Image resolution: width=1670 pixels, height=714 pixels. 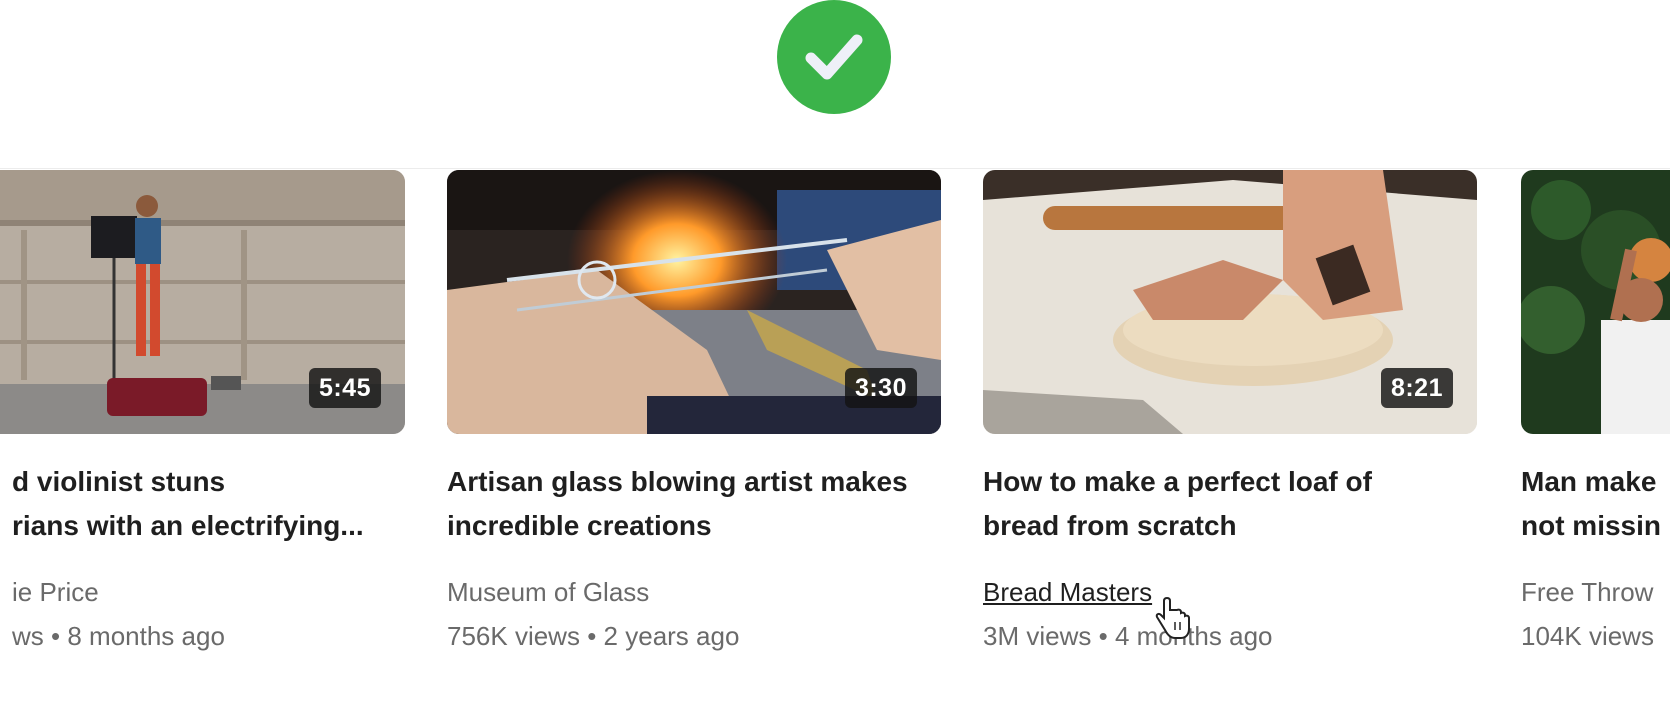 I want to click on hand-pointer-icon, so click(x=1172, y=617).